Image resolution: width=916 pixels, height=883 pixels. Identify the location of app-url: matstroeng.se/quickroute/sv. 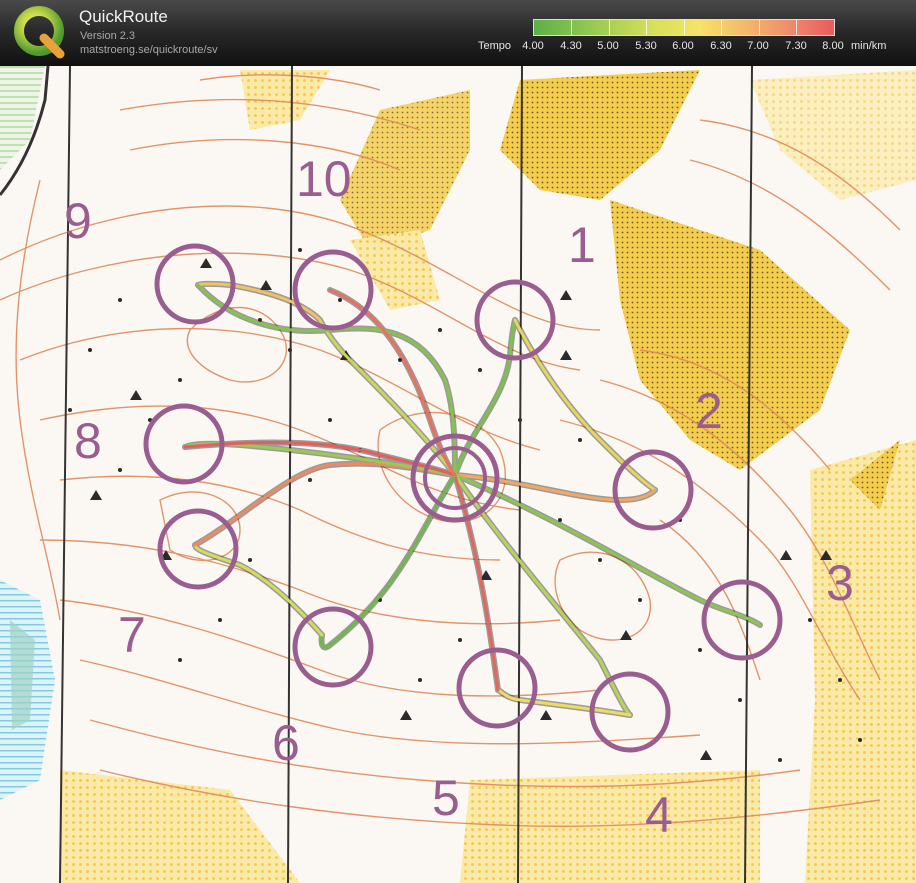
(149, 50).